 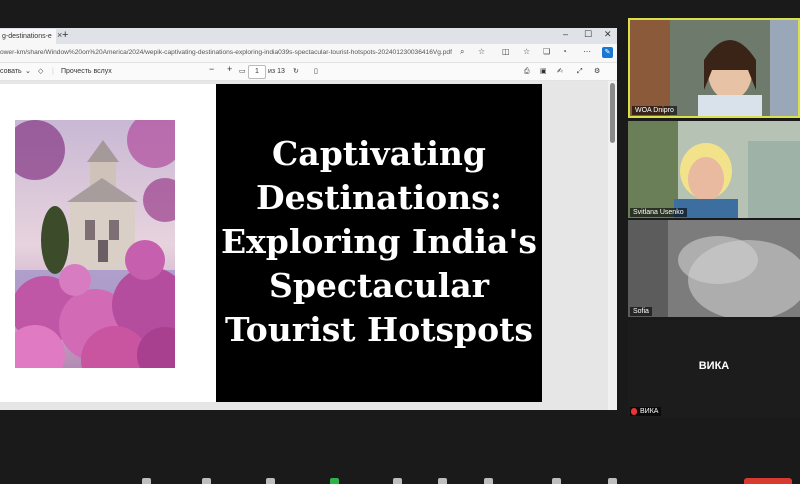 I want to click on slide-title-line: Exploring India's, so click(x=379, y=241).